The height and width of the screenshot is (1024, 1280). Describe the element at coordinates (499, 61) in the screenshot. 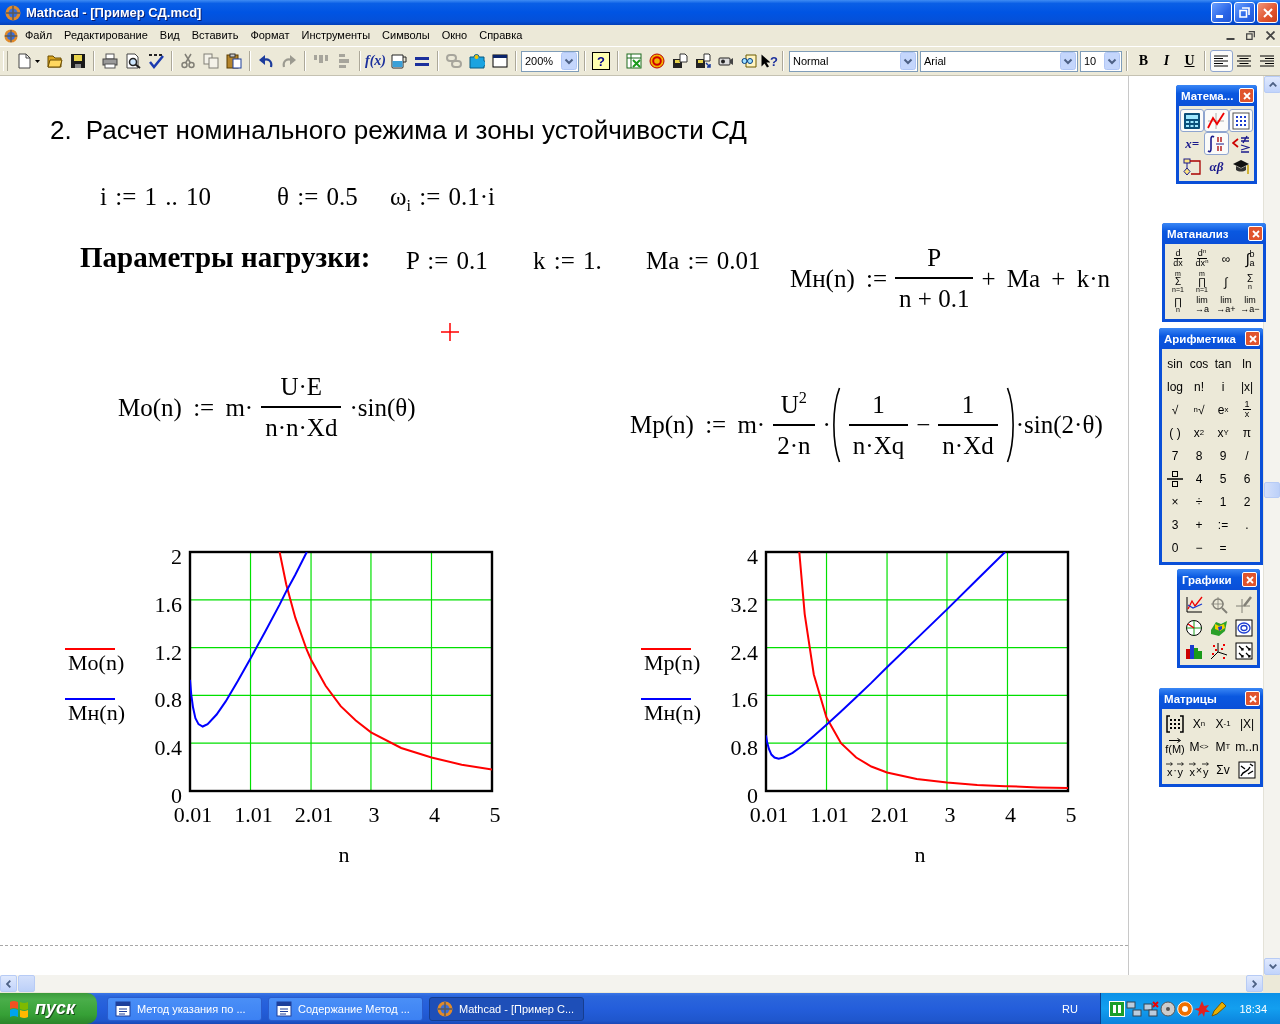

I see `window-icon` at that location.